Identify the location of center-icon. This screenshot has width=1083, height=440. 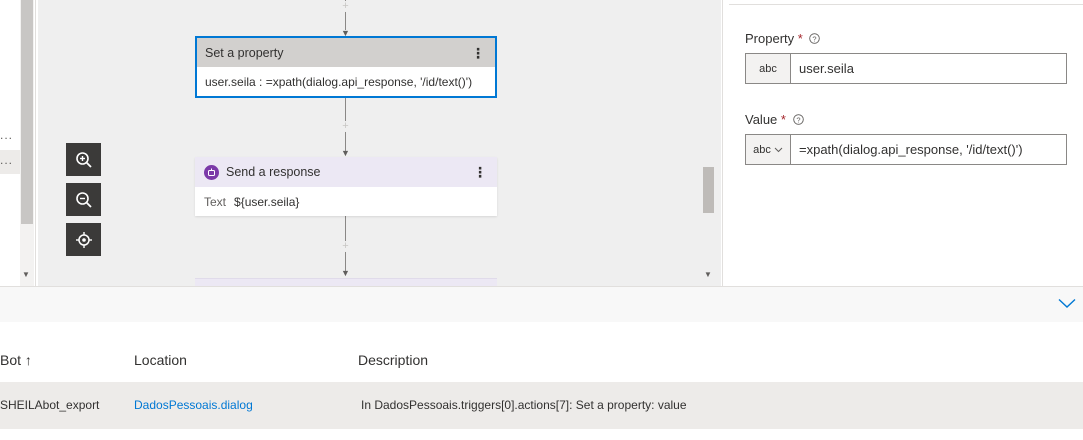
(83, 239).